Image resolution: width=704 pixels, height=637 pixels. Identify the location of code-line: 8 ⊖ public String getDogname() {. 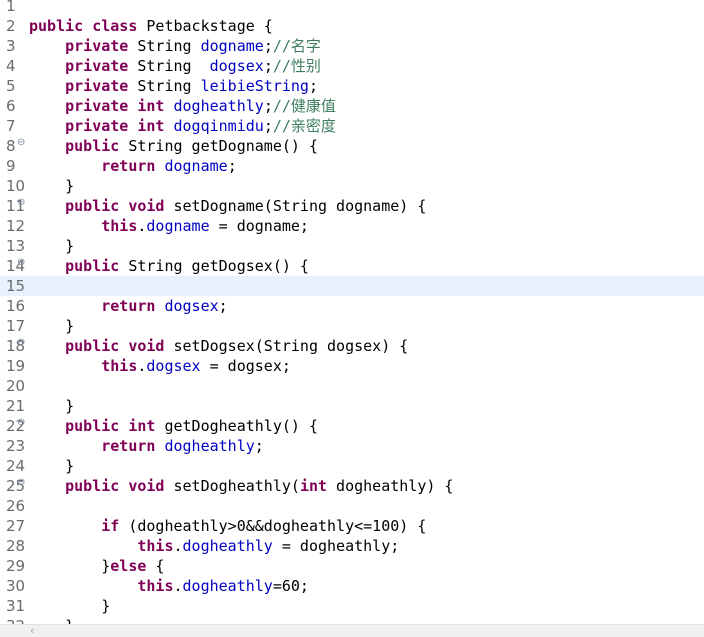
(352, 146).